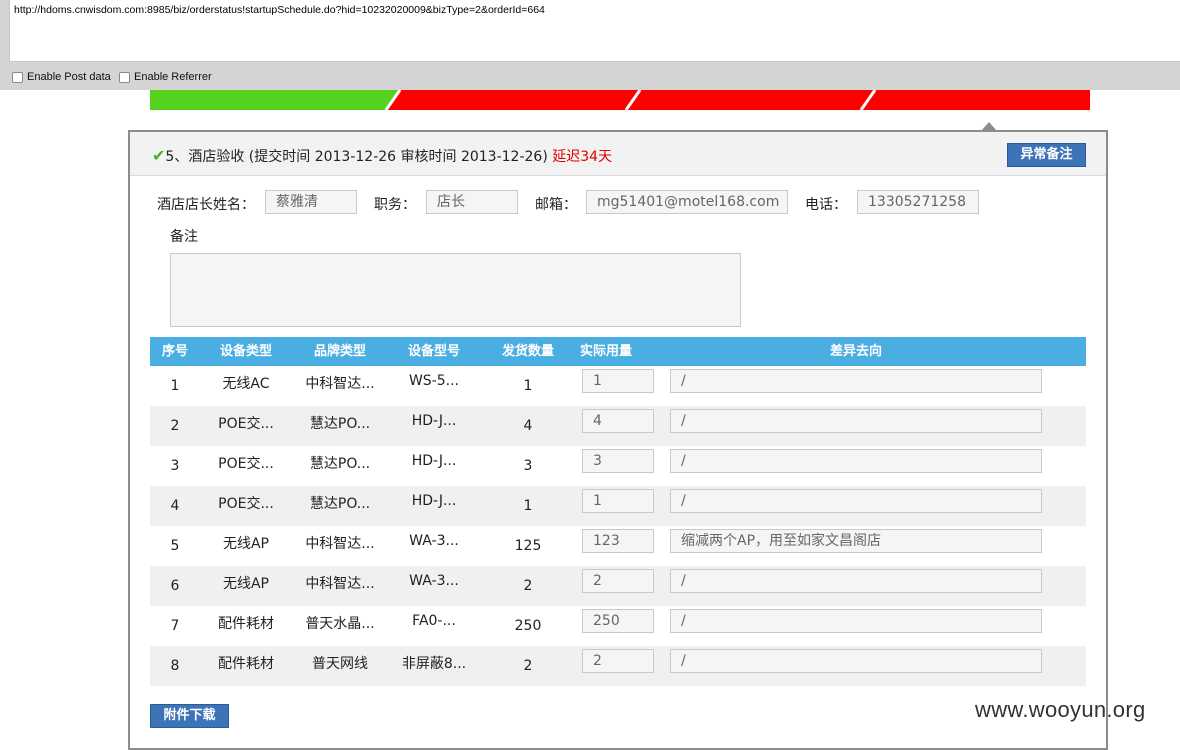  Describe the element at coordinates (175, 426) in the screenshot. I see `cell-no: 2` at that location.